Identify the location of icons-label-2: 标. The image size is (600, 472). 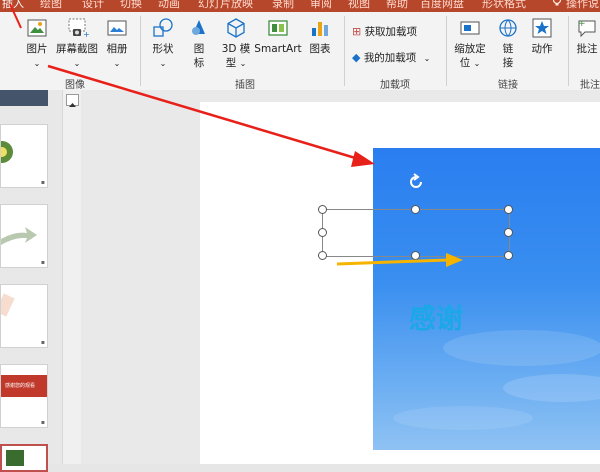
(199, 63).